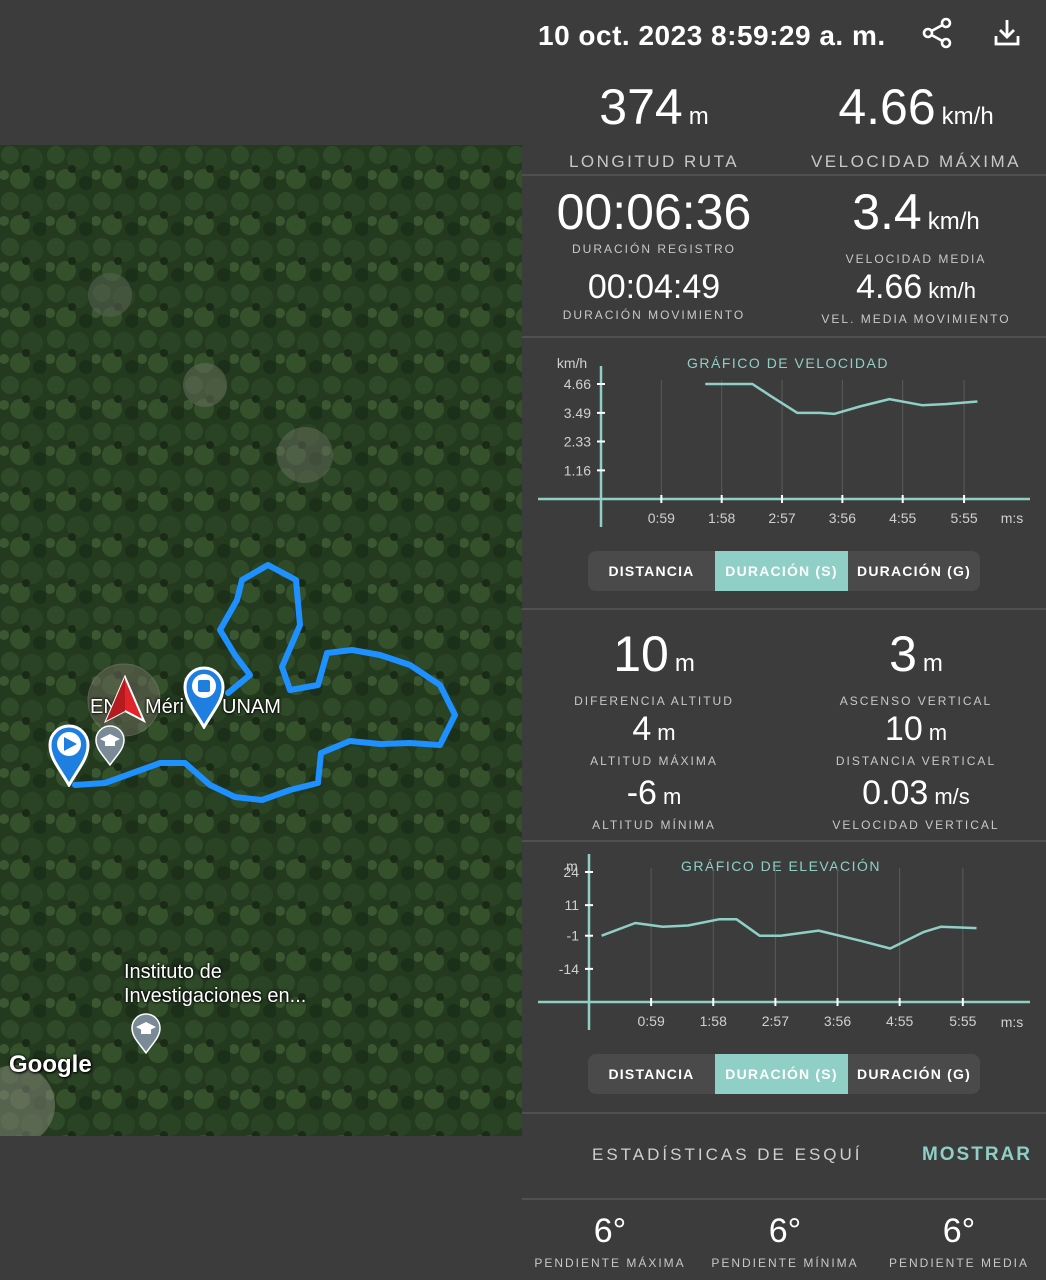 The image size is (1046, 1280). I want to click on moving-duration-label: DURACIÓN MOVIMIENTO, so click(654, 315).